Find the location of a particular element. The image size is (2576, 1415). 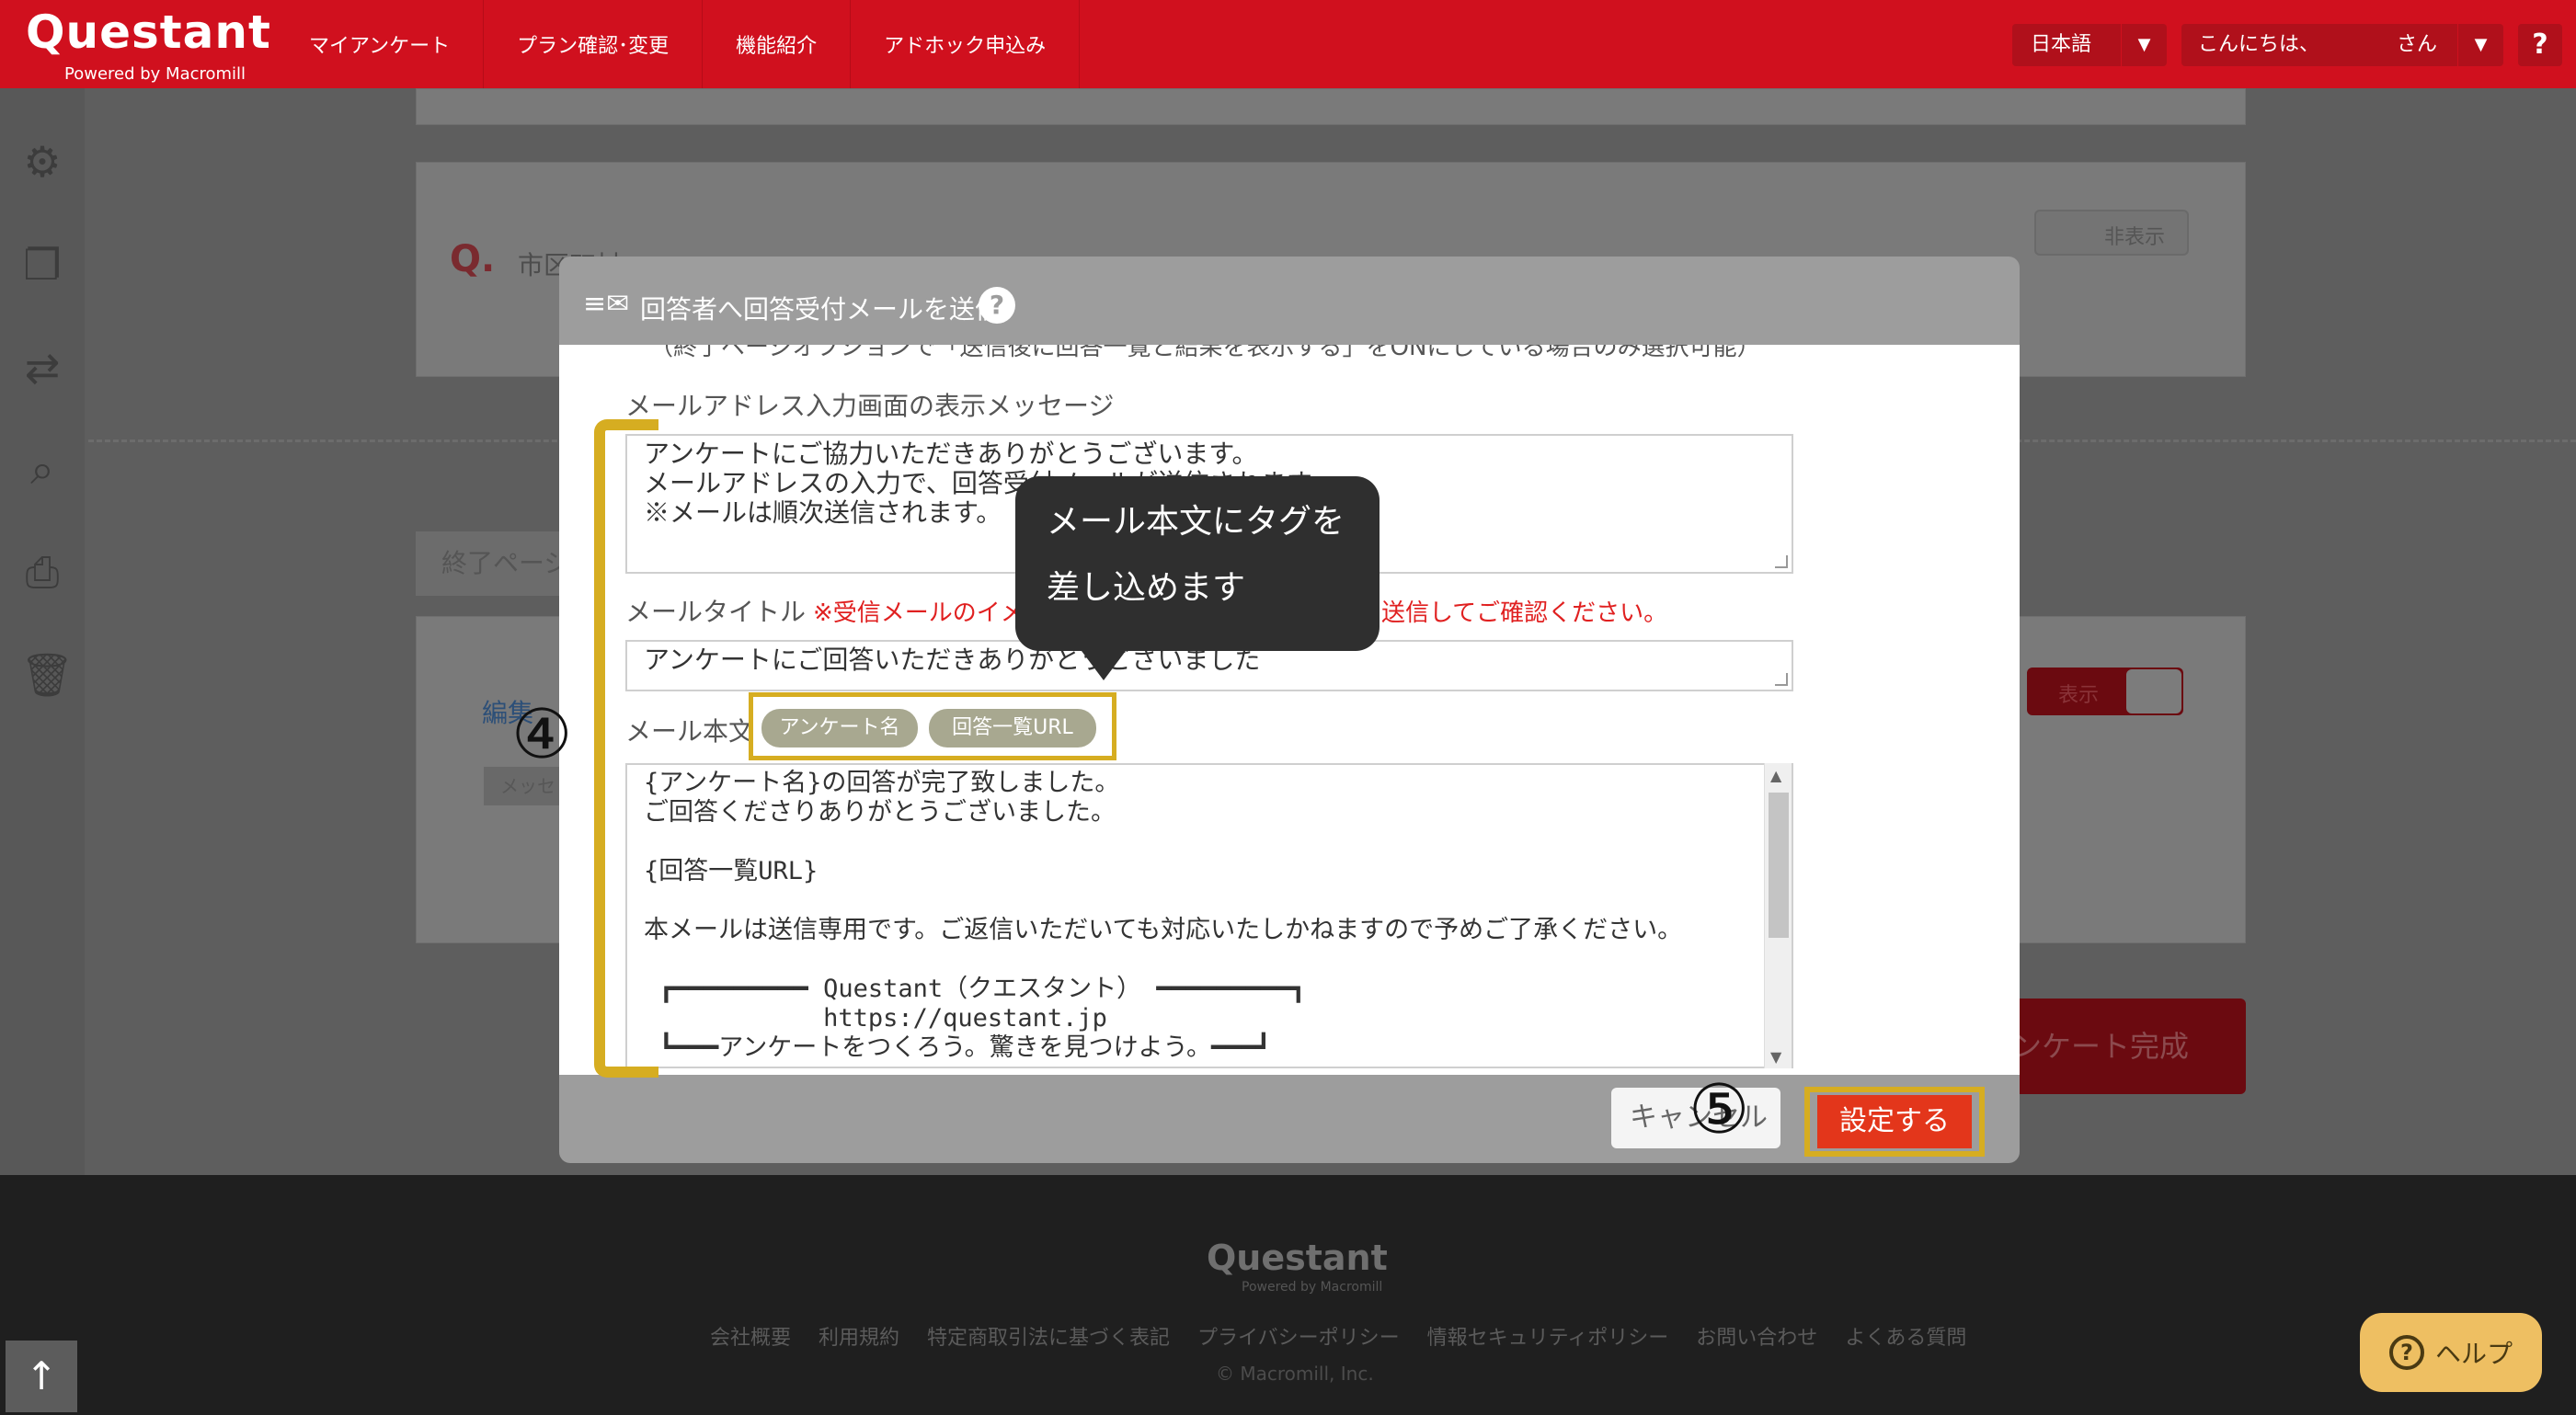

copyright: © Macromill, Inc. is located at coordinates (1295, 1374).